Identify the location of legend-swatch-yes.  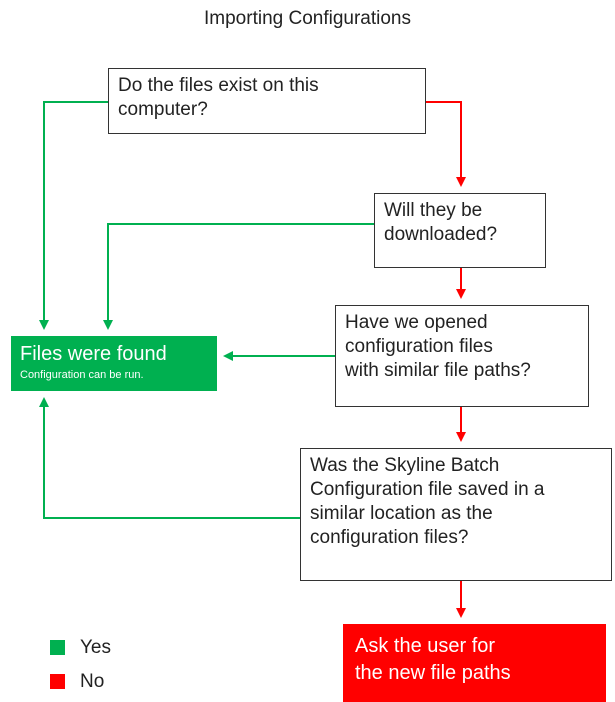
(57, 647).